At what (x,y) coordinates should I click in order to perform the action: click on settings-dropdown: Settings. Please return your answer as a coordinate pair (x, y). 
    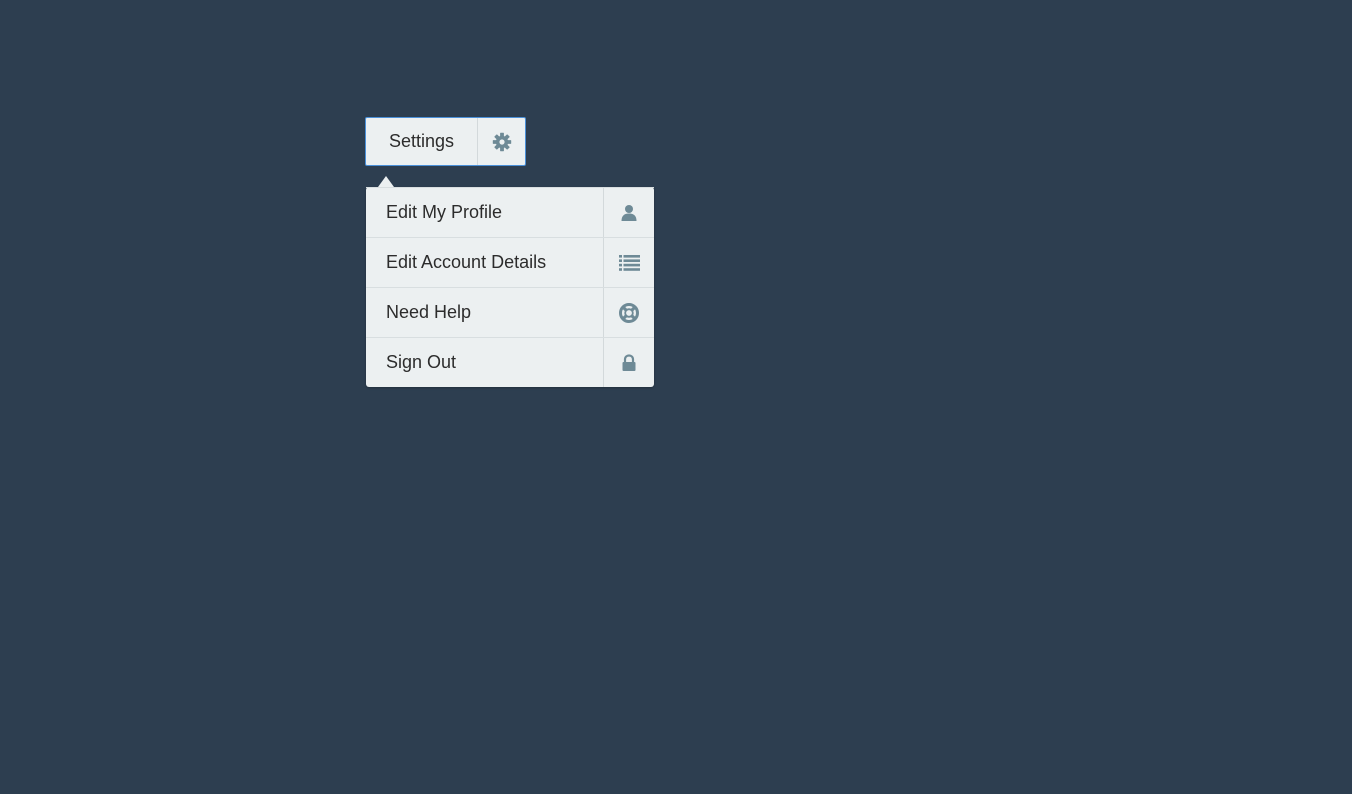
    Looking at the image, I should click on (445, 141).